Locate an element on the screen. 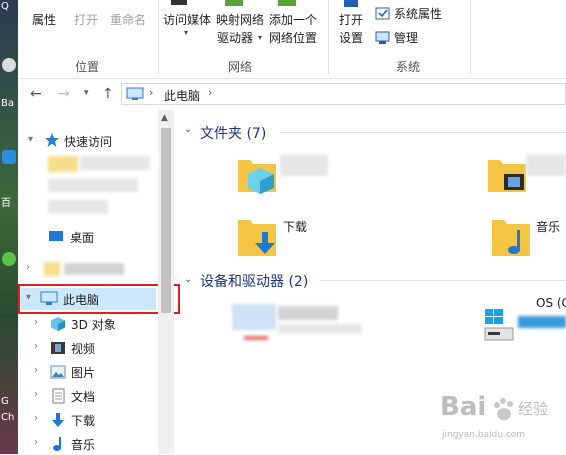 The width and height of the screenshot is (566, 455). download-arrow-icon is located at coordinates (58, 420).